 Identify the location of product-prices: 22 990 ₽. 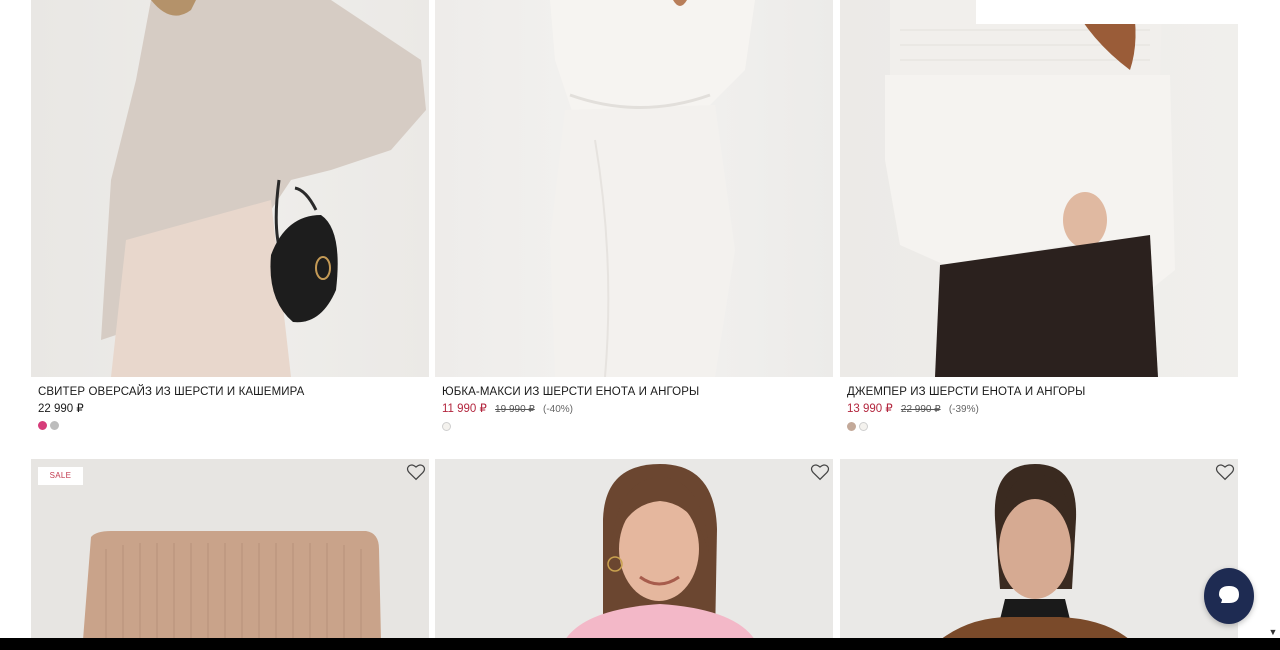
(233, 409).